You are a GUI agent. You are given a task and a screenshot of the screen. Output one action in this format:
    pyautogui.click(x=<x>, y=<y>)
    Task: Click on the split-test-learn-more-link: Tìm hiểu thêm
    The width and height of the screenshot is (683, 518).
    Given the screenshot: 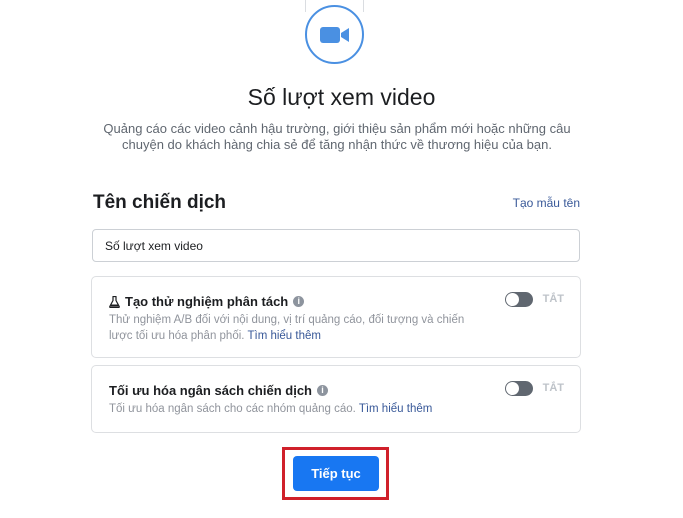 What is the action you would take?
    pyautogui.click(x=284, y=336)
    